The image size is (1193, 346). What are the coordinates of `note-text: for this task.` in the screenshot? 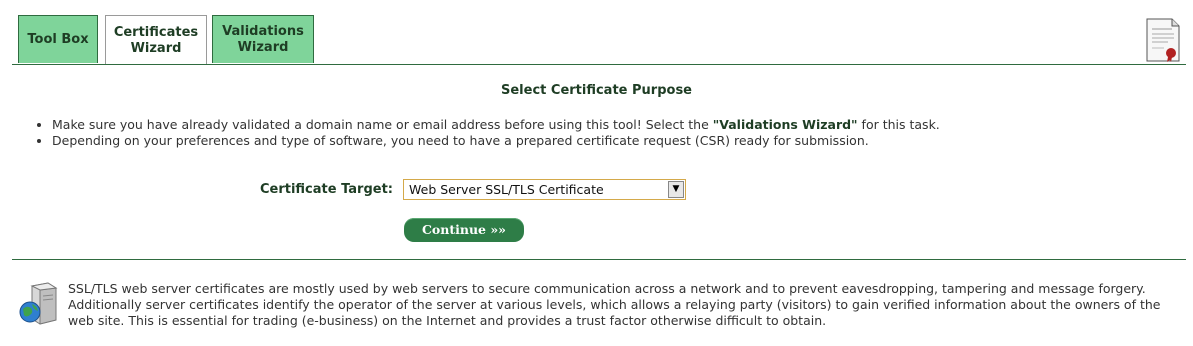 It's located at (898, 124).